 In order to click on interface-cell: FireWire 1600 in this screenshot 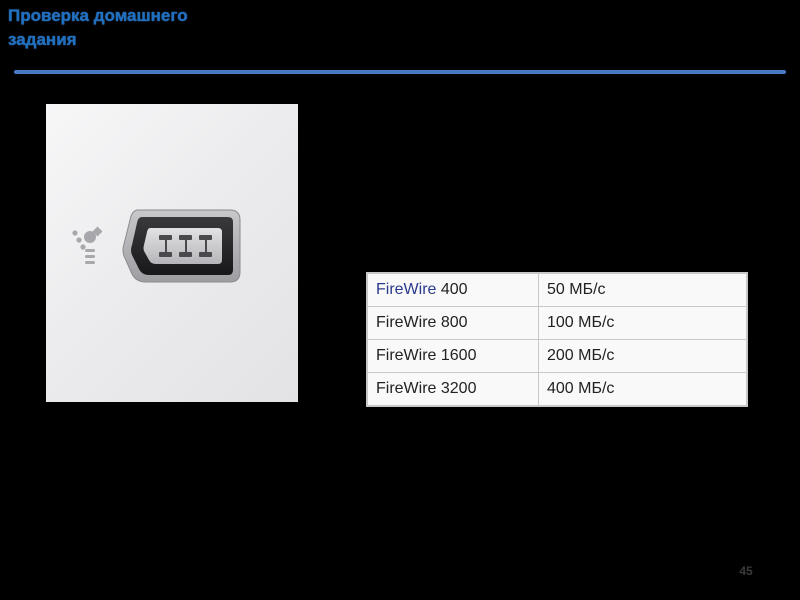, I will do `click(452, 356)`.